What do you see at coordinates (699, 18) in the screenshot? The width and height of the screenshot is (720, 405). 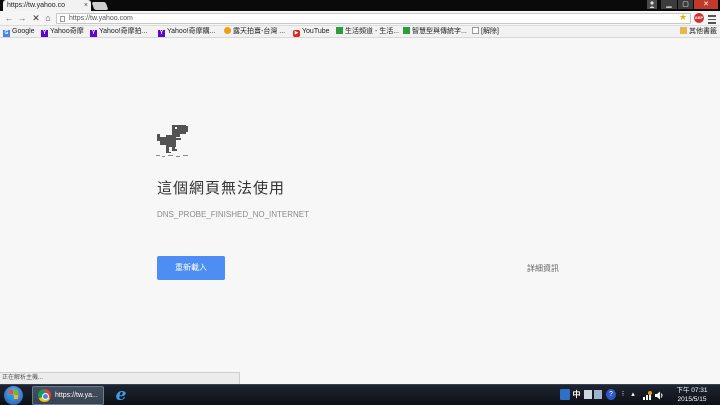 I see `adblock-extension-icon: ABP` at bounding box center [699, 18].